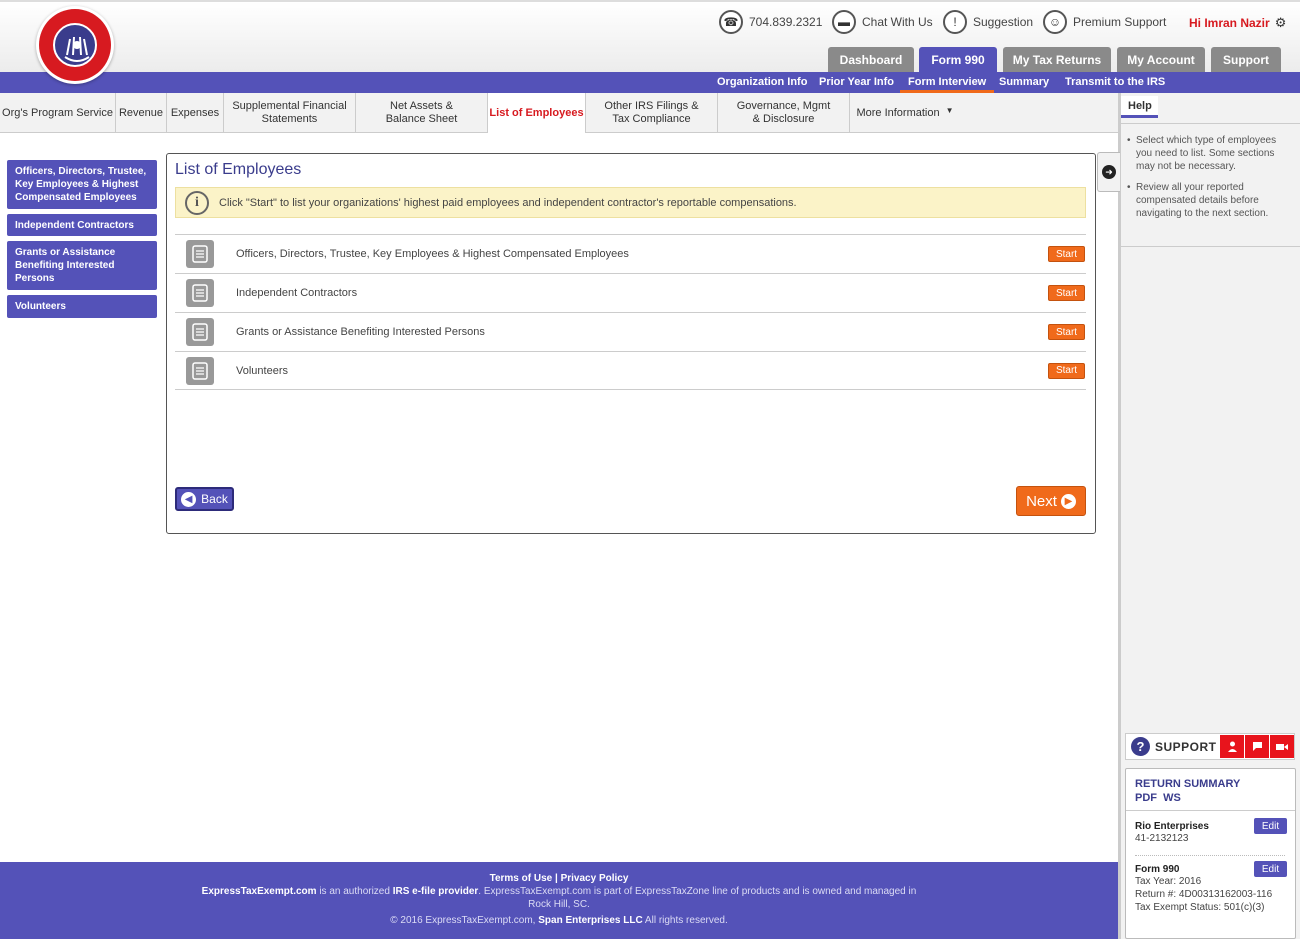 This screenshot has width=1300, height=939. What do you see at coordinates (1281, 23) in the screenshot?
I see `gear-icon: ⚙` at bounding box center [1281, 23].